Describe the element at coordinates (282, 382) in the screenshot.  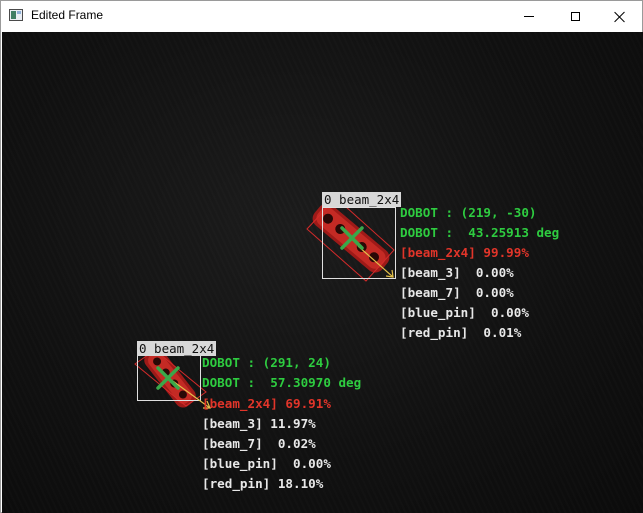
I see `dobot-angle-2: DOBOT : 57.30970 deg` at that location.